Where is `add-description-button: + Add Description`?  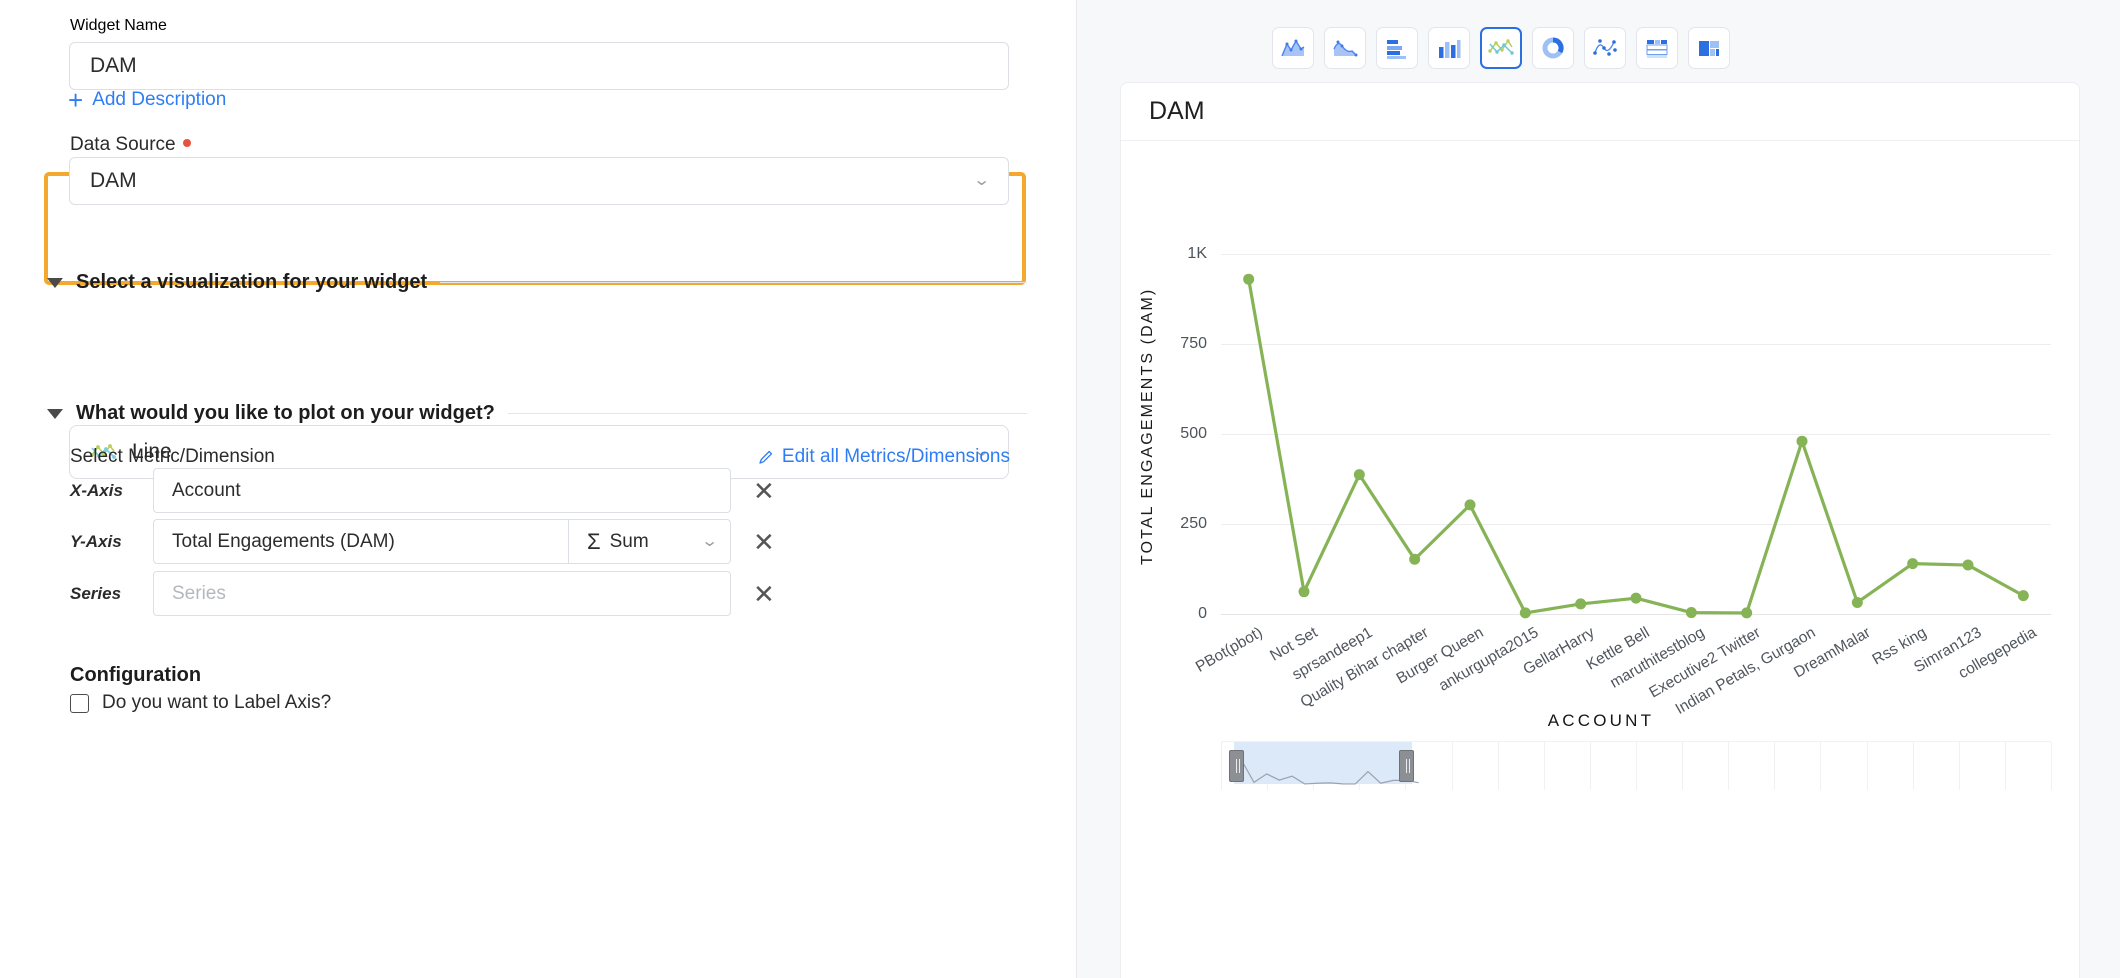 add-description-button: + Add Description is located at coordinates (147, 100).